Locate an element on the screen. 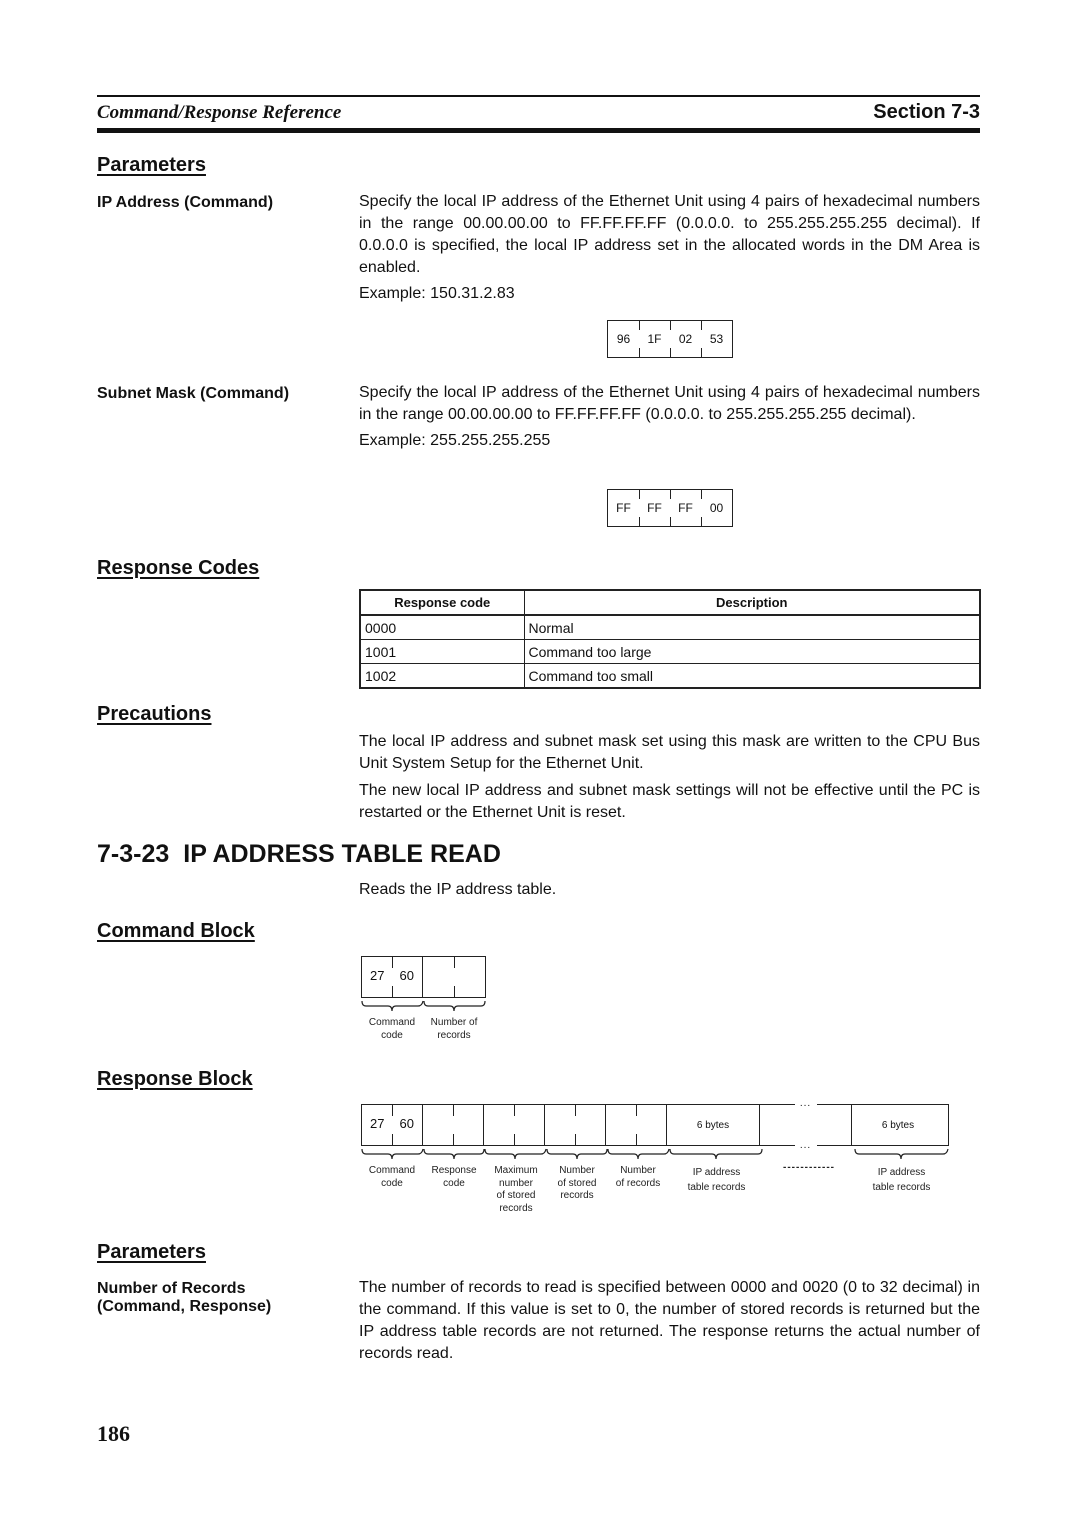  byte-cell: 1F is located at coordinates (654, 339).